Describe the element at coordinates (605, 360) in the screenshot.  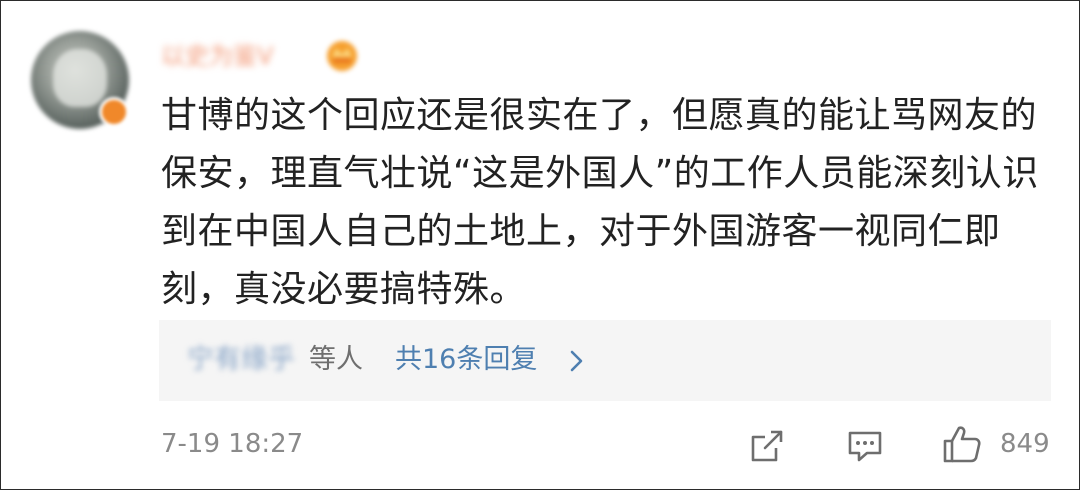
I see `replies-preview: 宁有缘乎 等人 共16条回复` at that location.